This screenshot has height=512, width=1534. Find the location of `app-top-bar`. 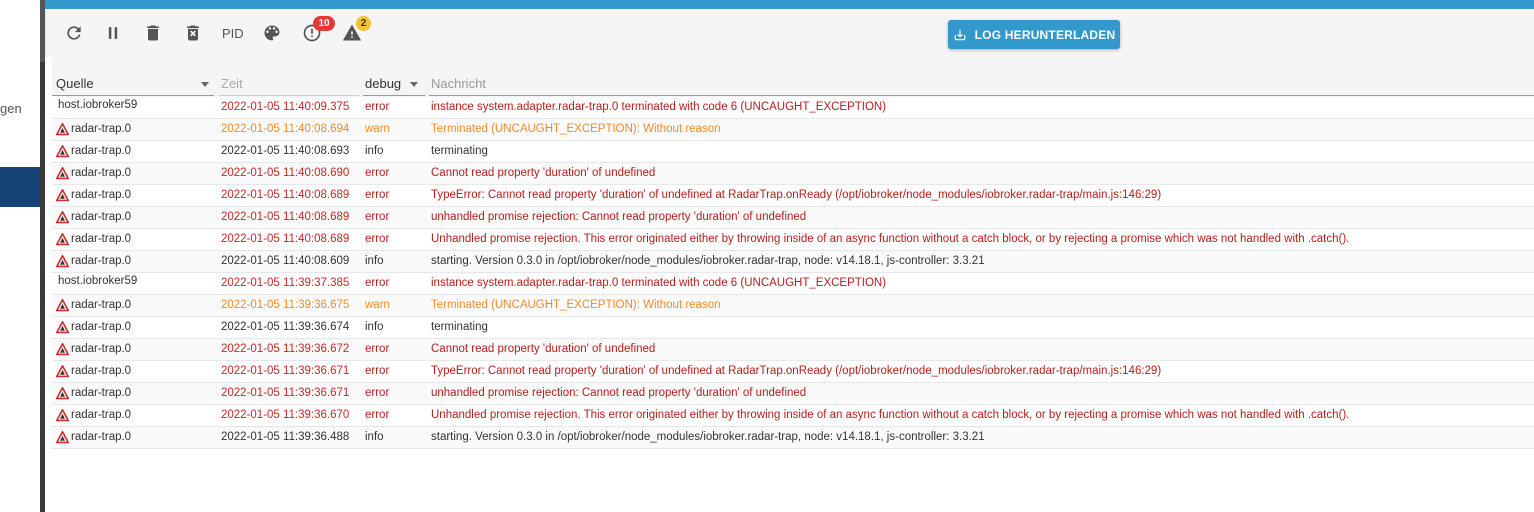

app-top-bar is located at coordinates (789, 4).